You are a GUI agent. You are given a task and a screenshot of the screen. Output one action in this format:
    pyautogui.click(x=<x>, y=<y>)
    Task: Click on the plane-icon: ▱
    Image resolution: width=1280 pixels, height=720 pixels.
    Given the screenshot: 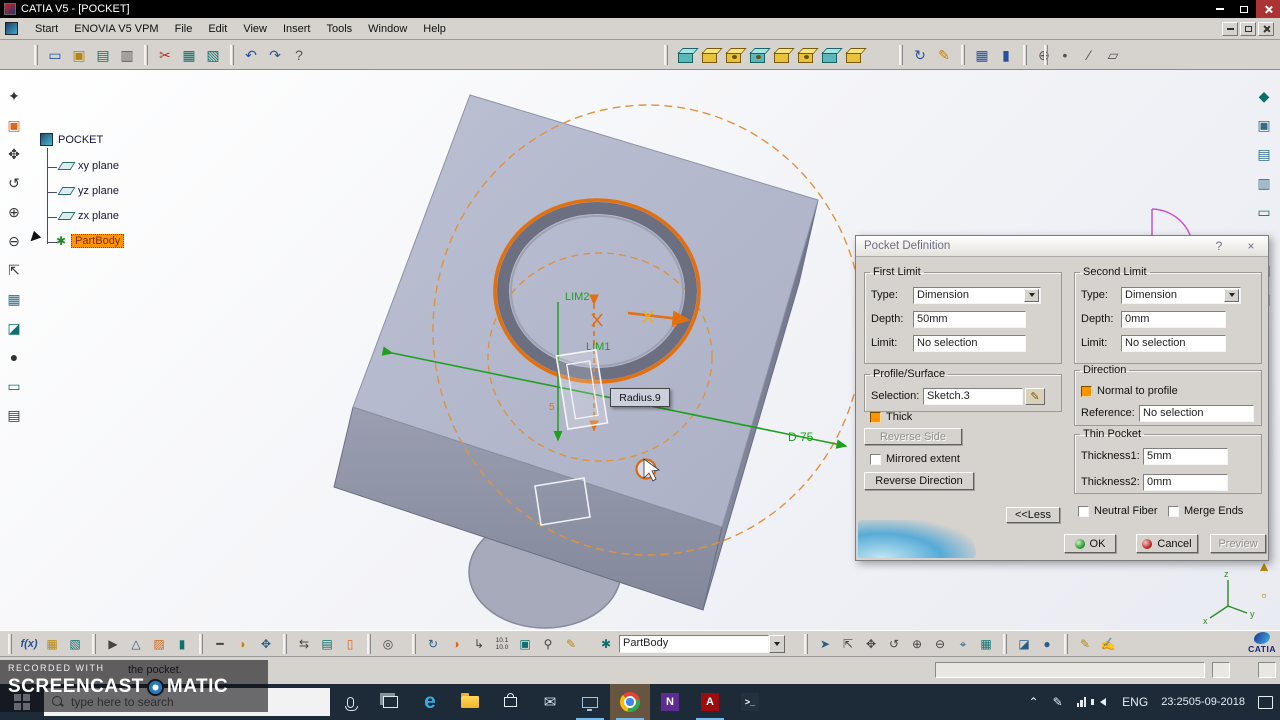 What is the action you would take?
    pyautogui.click(x=1113, y=55)
    